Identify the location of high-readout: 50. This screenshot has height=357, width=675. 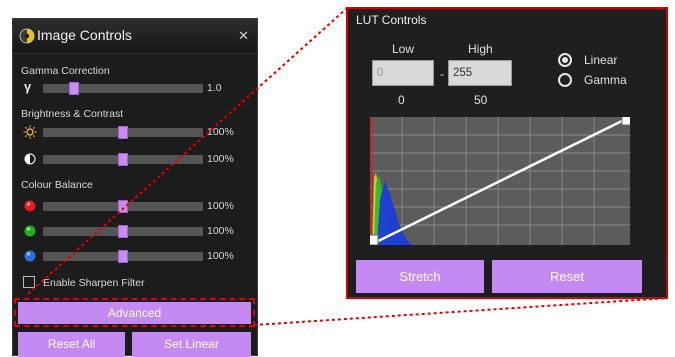
(481, 100).